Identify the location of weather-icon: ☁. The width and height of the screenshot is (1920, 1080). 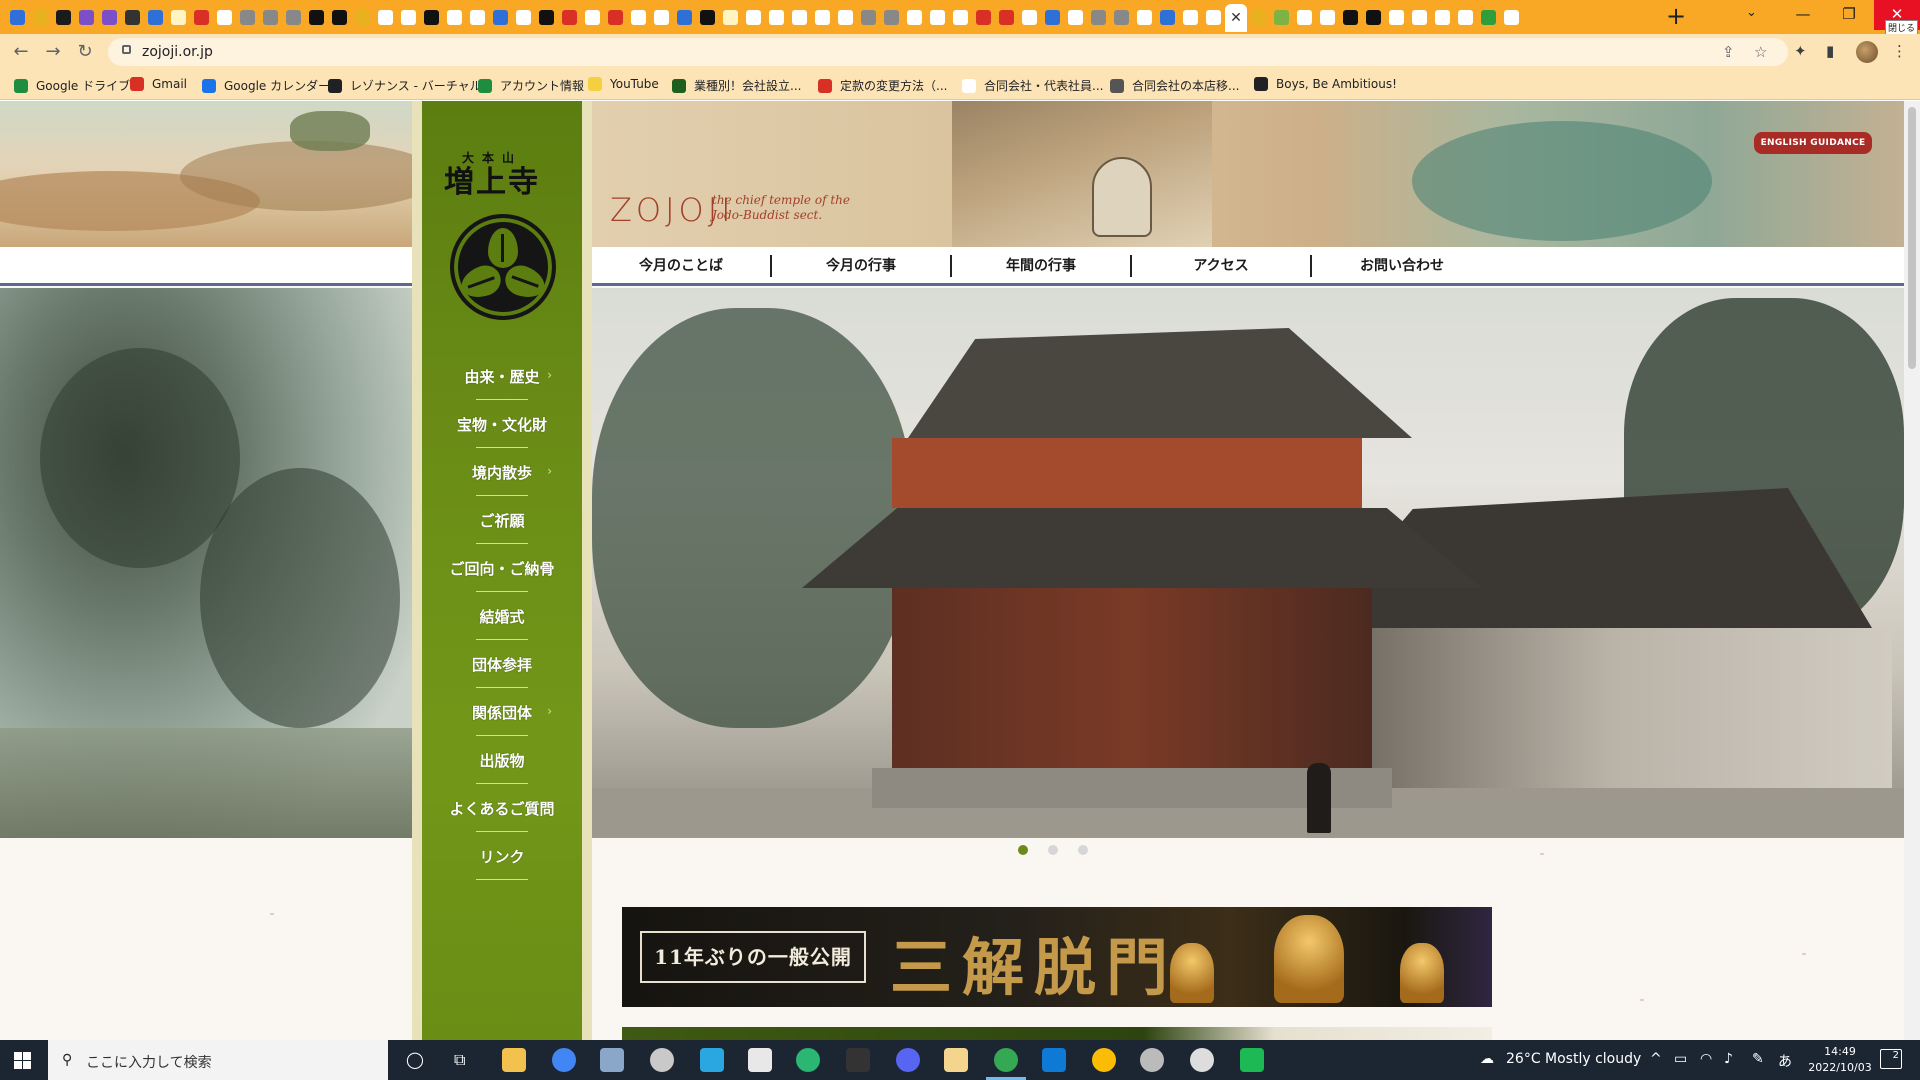
(1487, 1059).